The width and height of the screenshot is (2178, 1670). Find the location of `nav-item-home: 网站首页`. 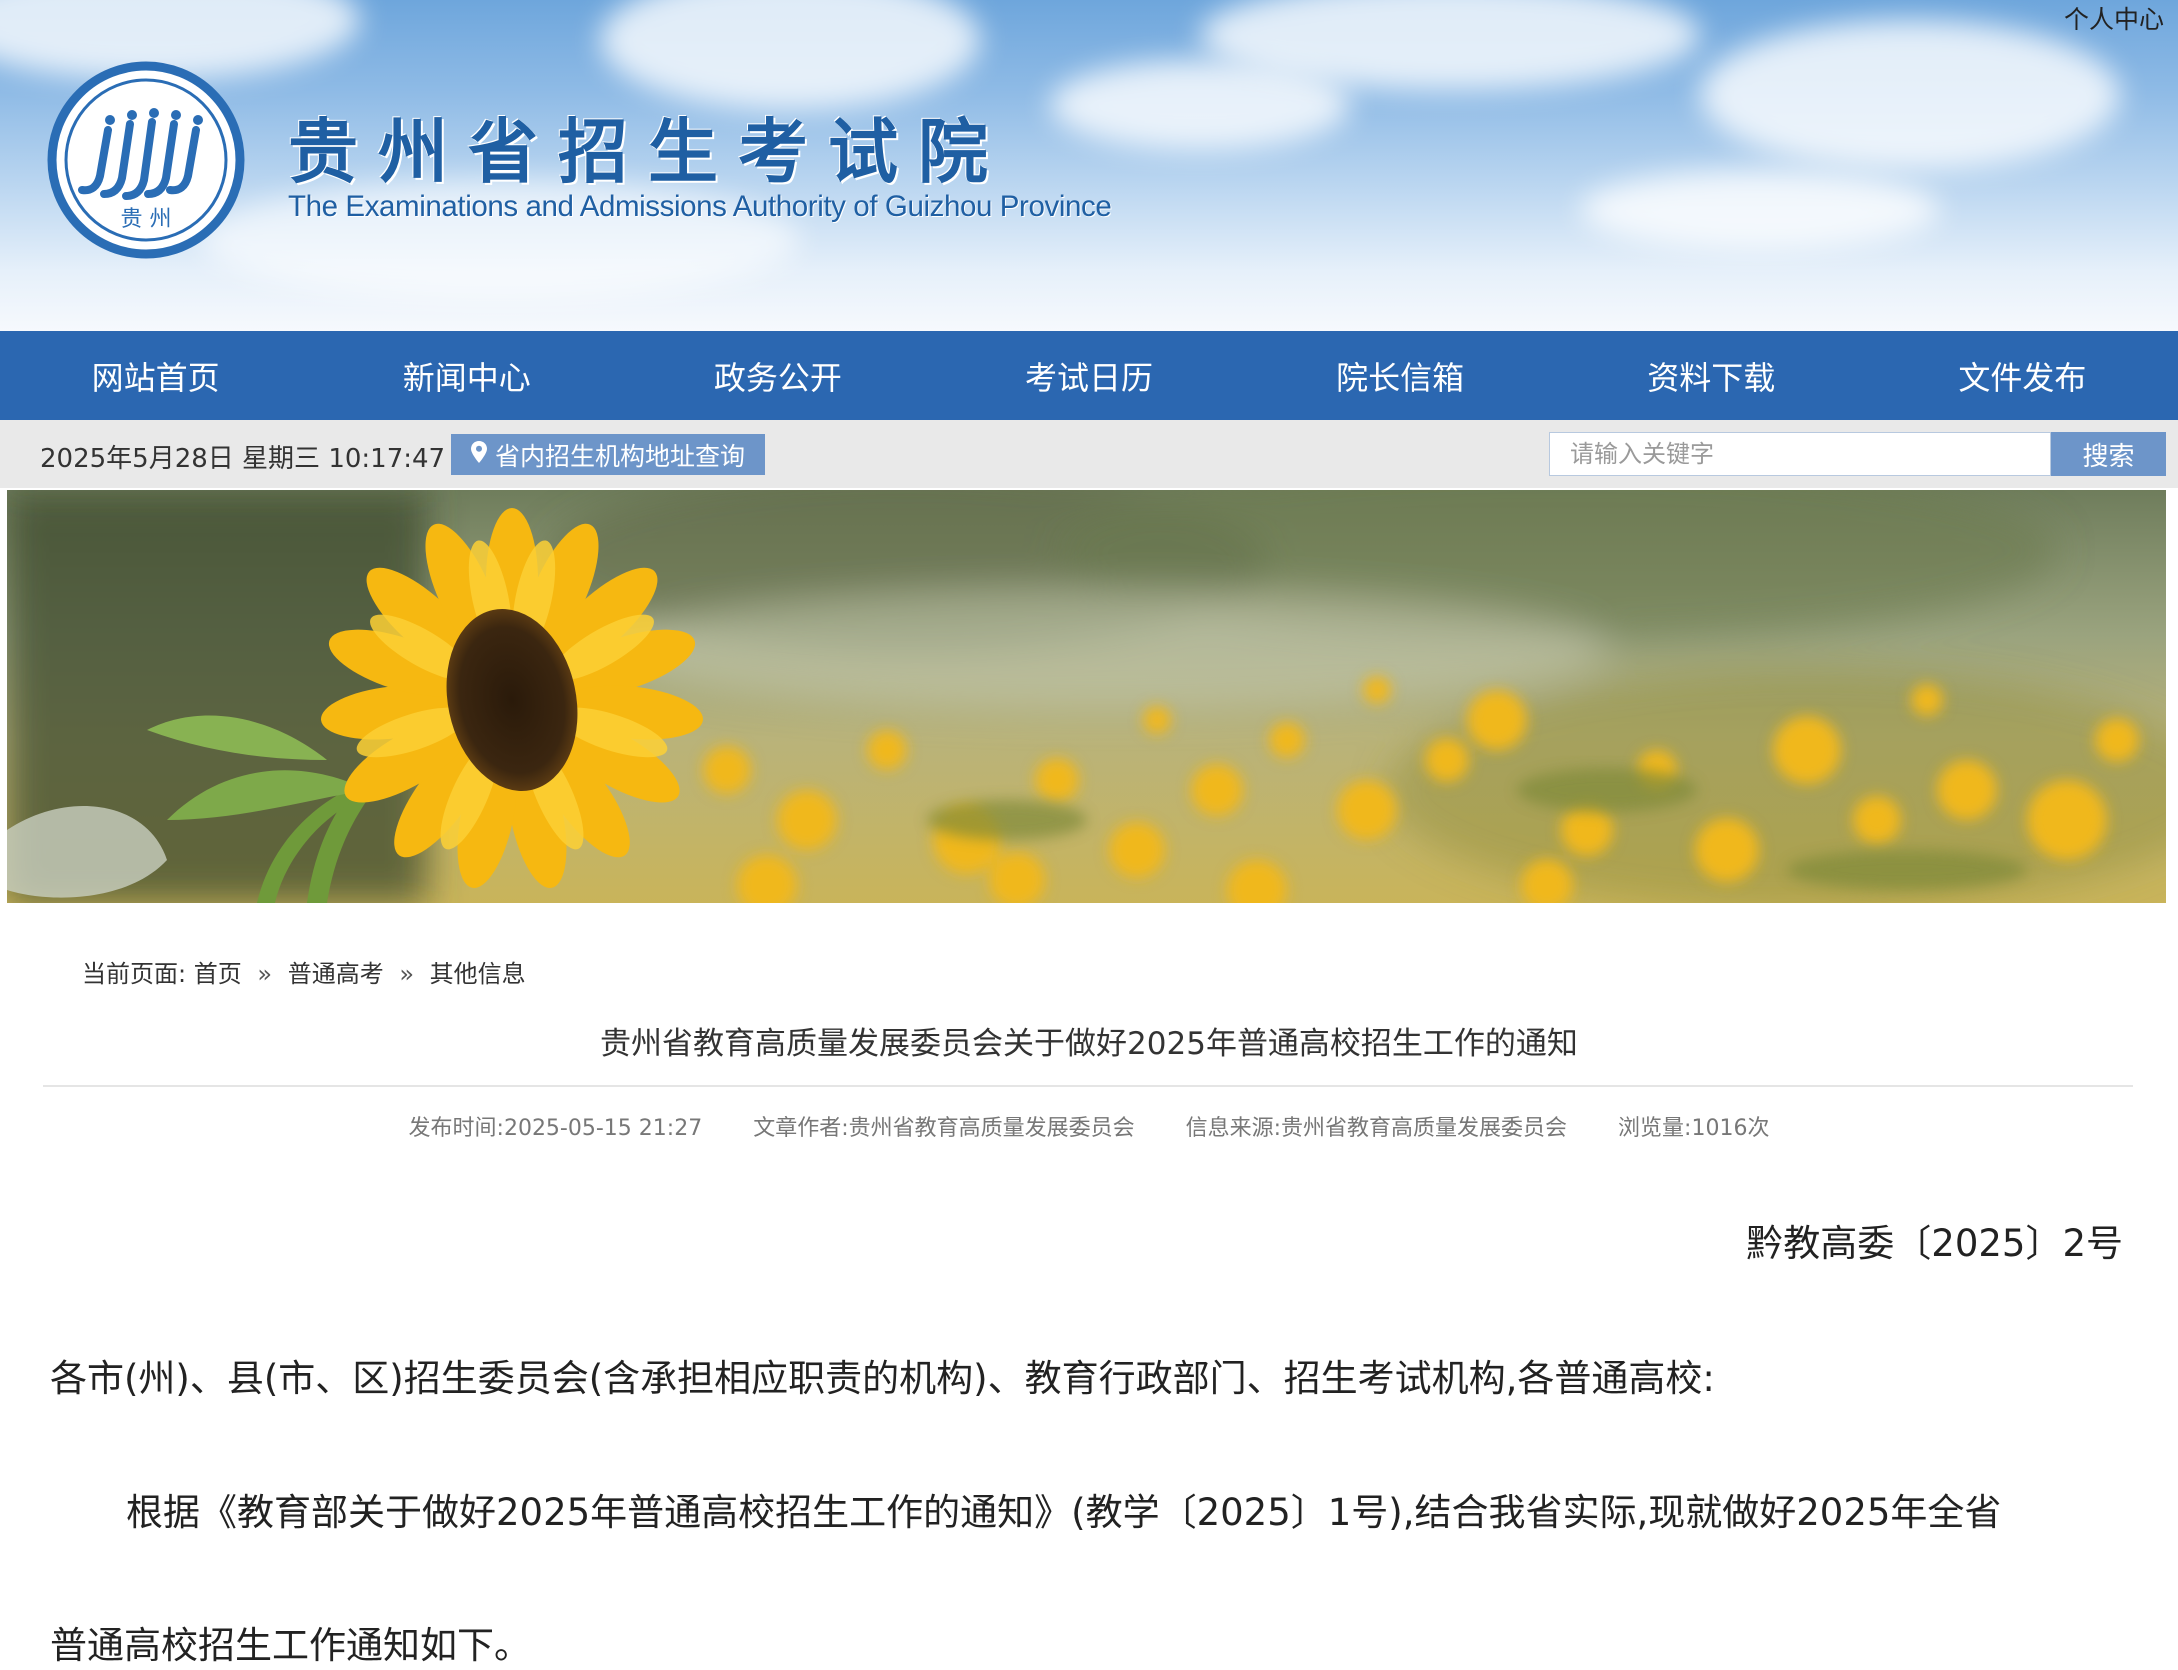

nav-item-home: 网站首页 is located at coordinates (155, 375).